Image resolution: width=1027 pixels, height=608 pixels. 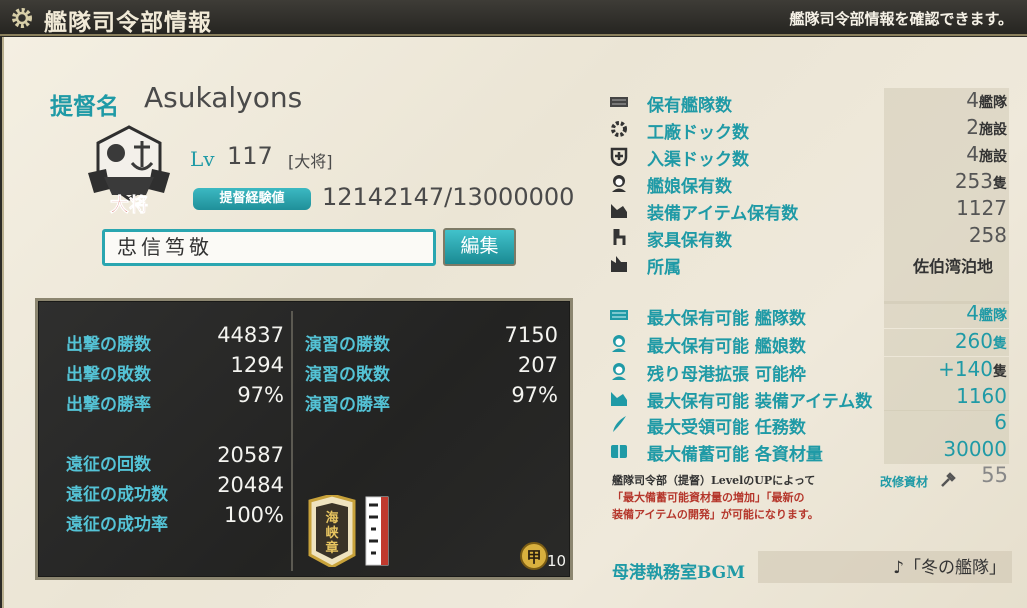 What do you see at coordinates (250, 156) in the screenshot?
I see `level-value: 117` at bounding box center [250, 156].